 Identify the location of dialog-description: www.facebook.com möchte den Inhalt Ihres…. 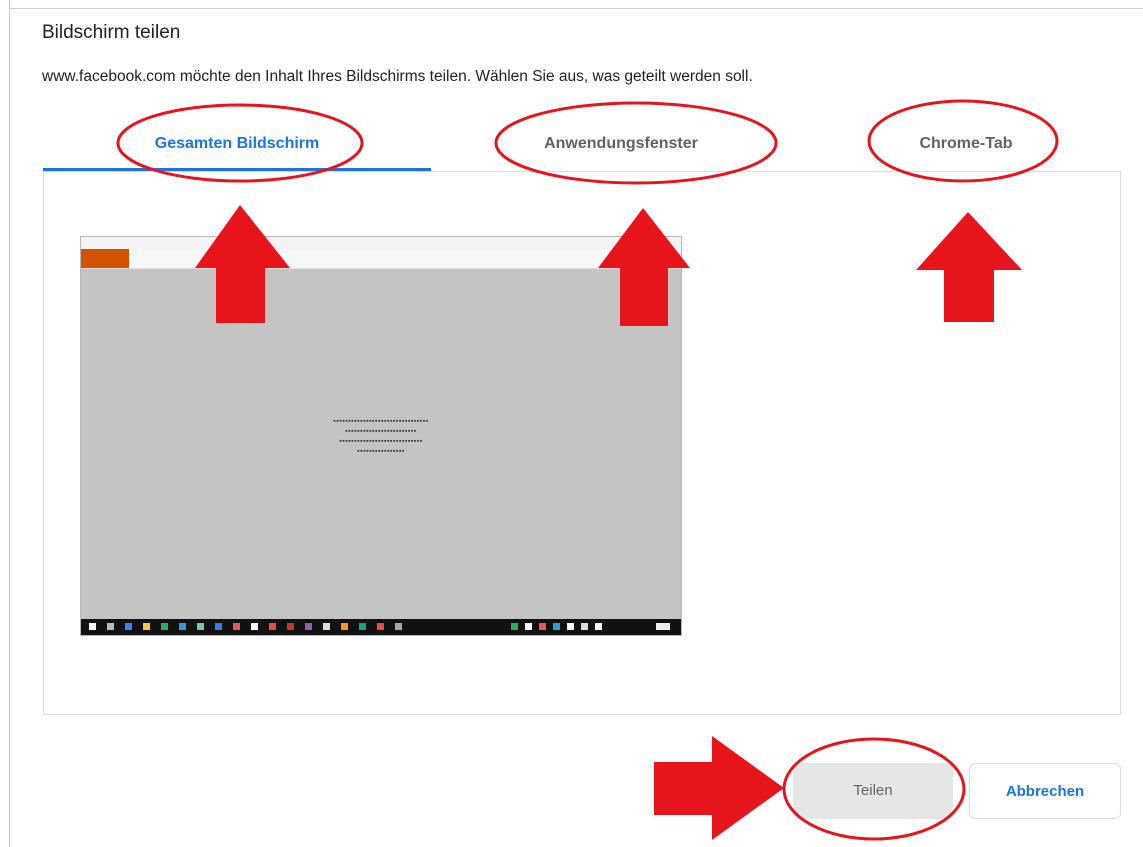
(397, 76).